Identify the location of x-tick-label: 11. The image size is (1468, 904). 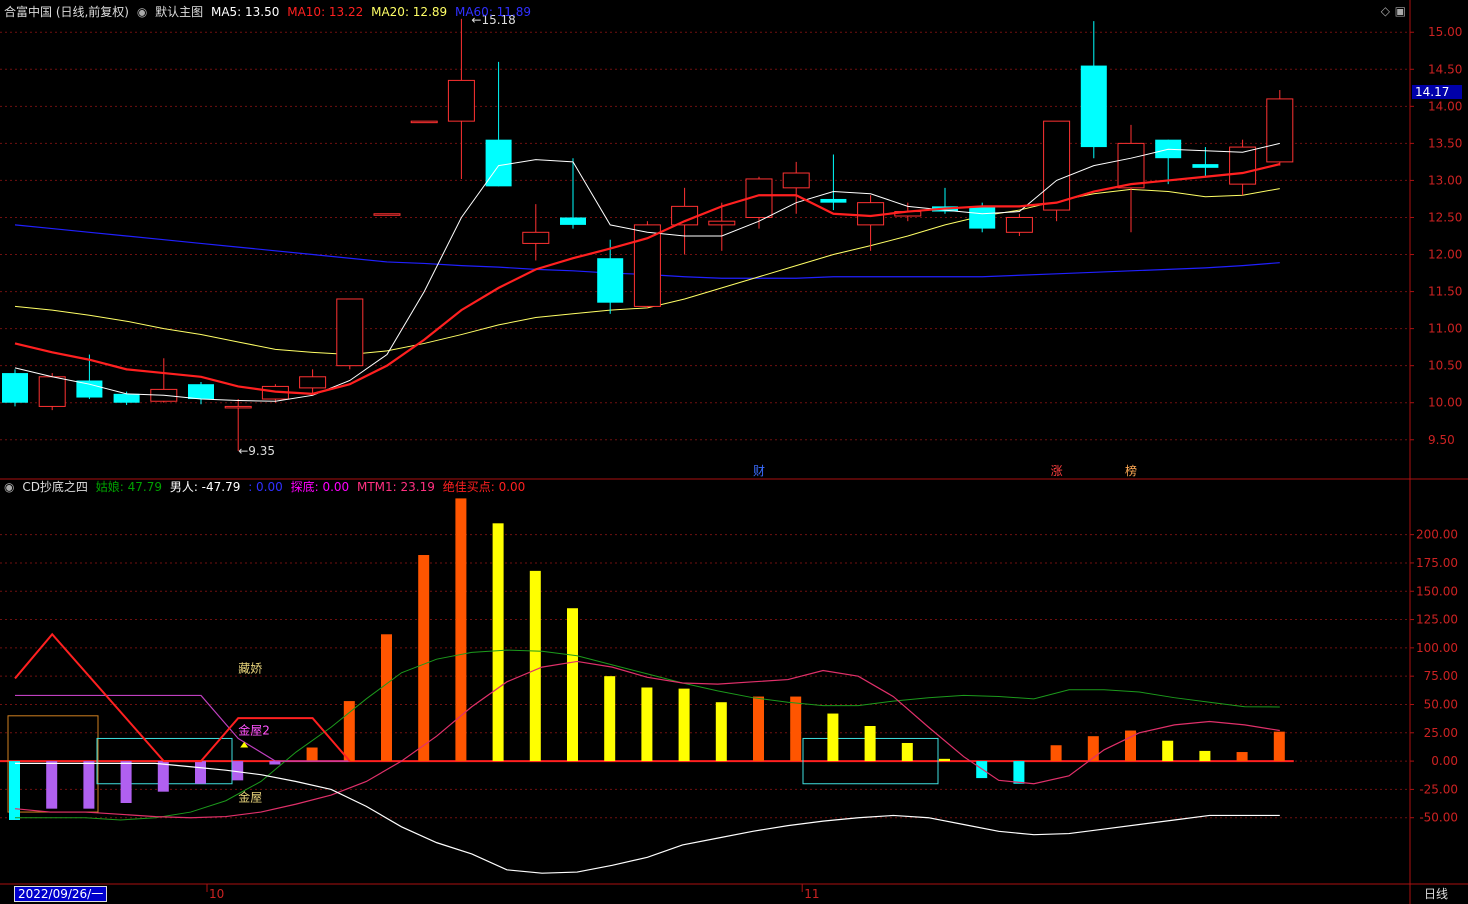
(811, 894).